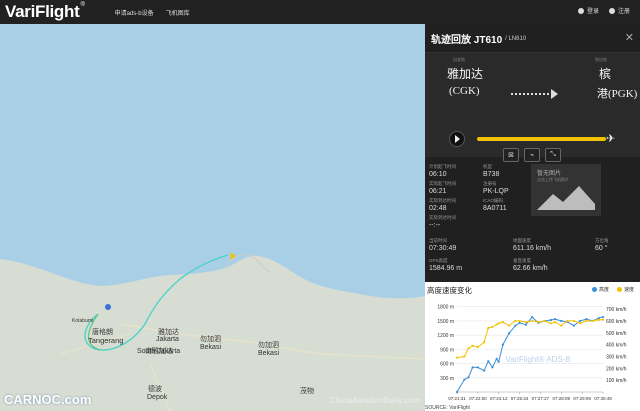  I want to click on map-label: Jakarta, so click(167, 339).